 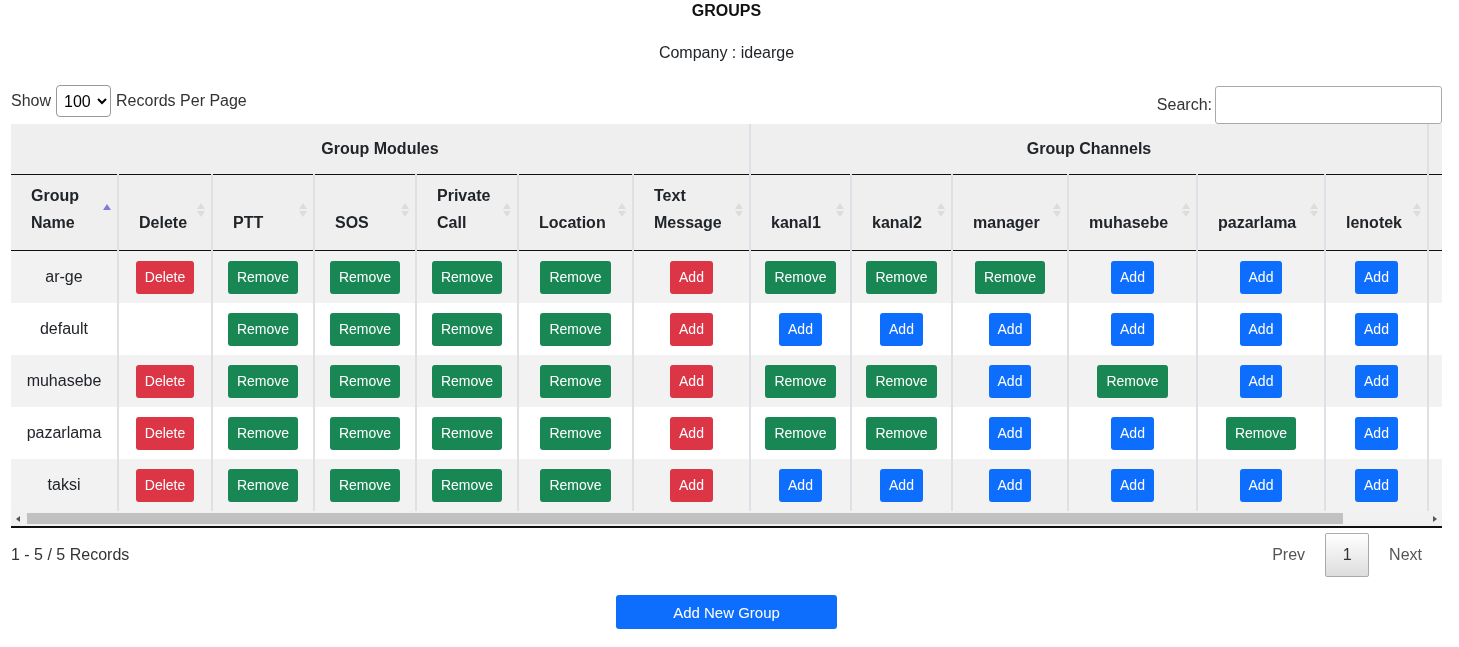 I want to click on group-name: taksi, so click(x=64, y=484).